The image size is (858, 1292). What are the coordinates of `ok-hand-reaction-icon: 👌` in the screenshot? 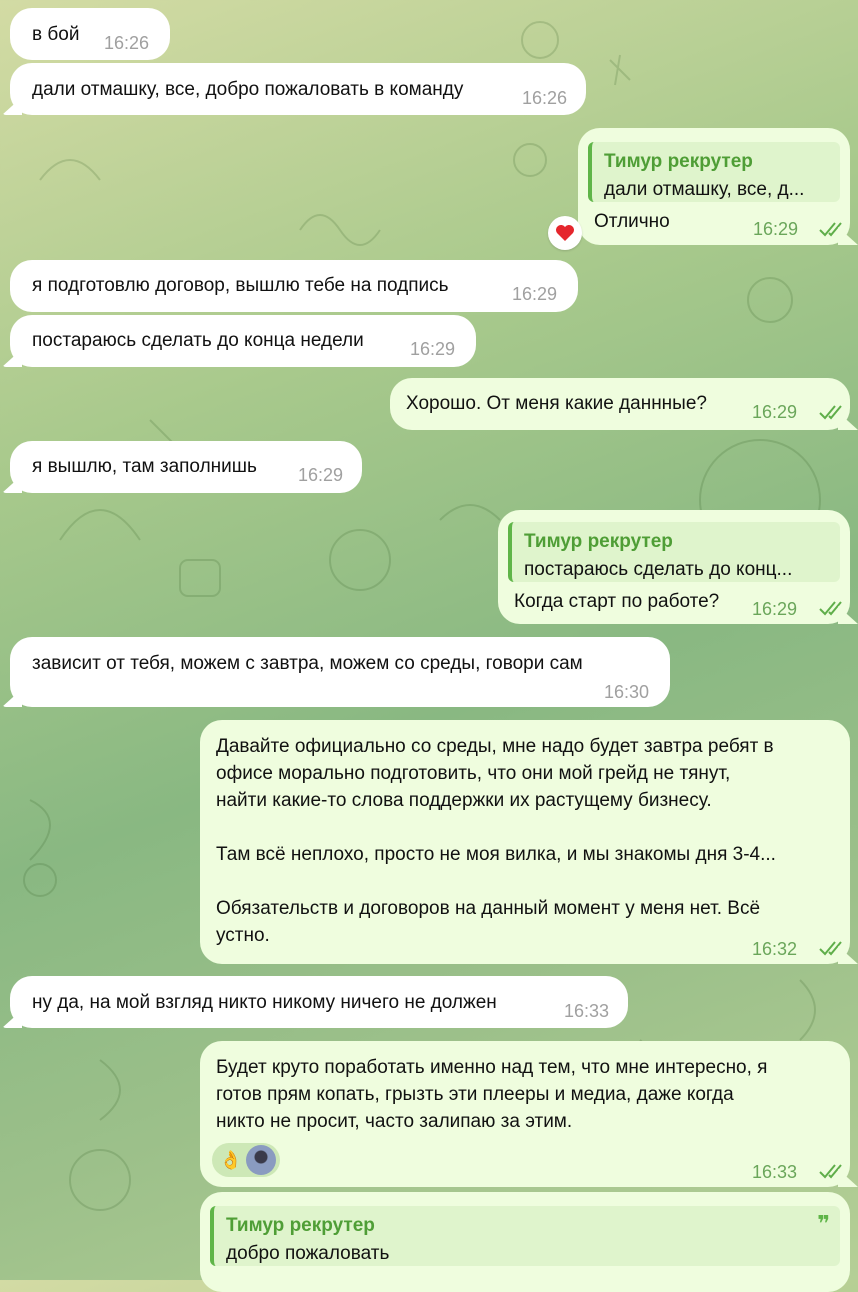 It's located at (231, 1159).